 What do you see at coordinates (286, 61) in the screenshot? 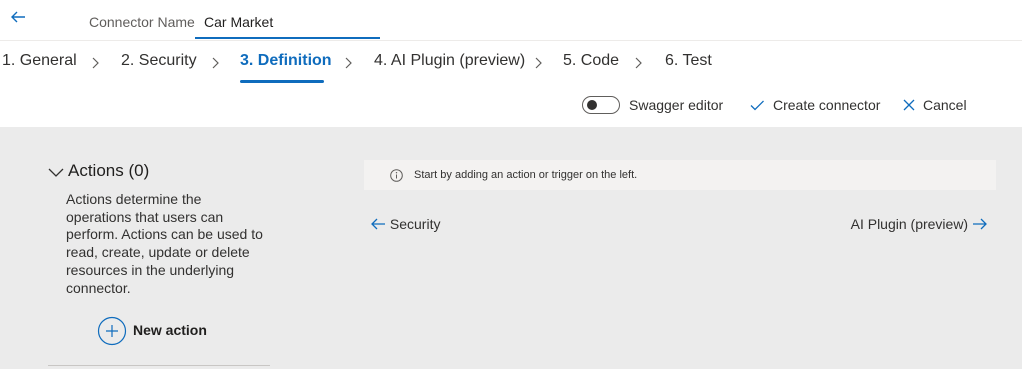
I see `step-definition: 3. Definition` at bounding box center [286, 61].